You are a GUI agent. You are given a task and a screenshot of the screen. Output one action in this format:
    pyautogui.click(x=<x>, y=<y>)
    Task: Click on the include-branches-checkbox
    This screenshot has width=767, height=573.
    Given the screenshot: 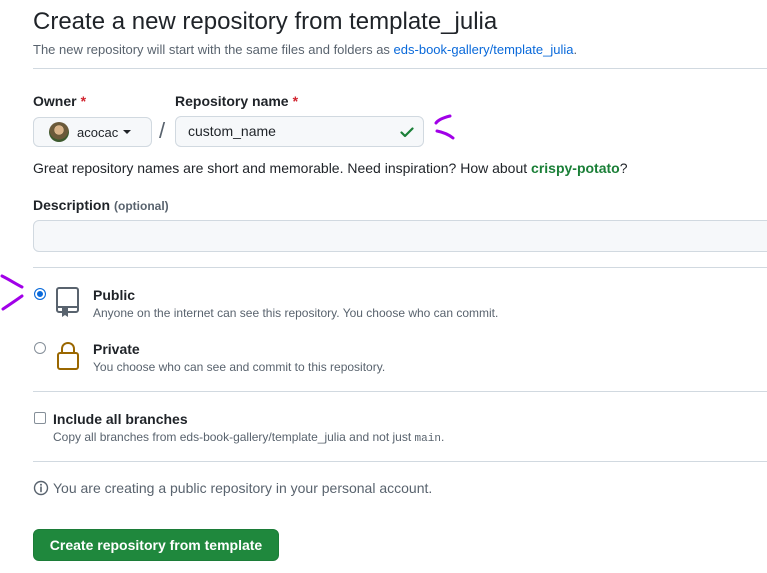 What is the action you would take?
    pyautogui.click(x=40, y=418)
    